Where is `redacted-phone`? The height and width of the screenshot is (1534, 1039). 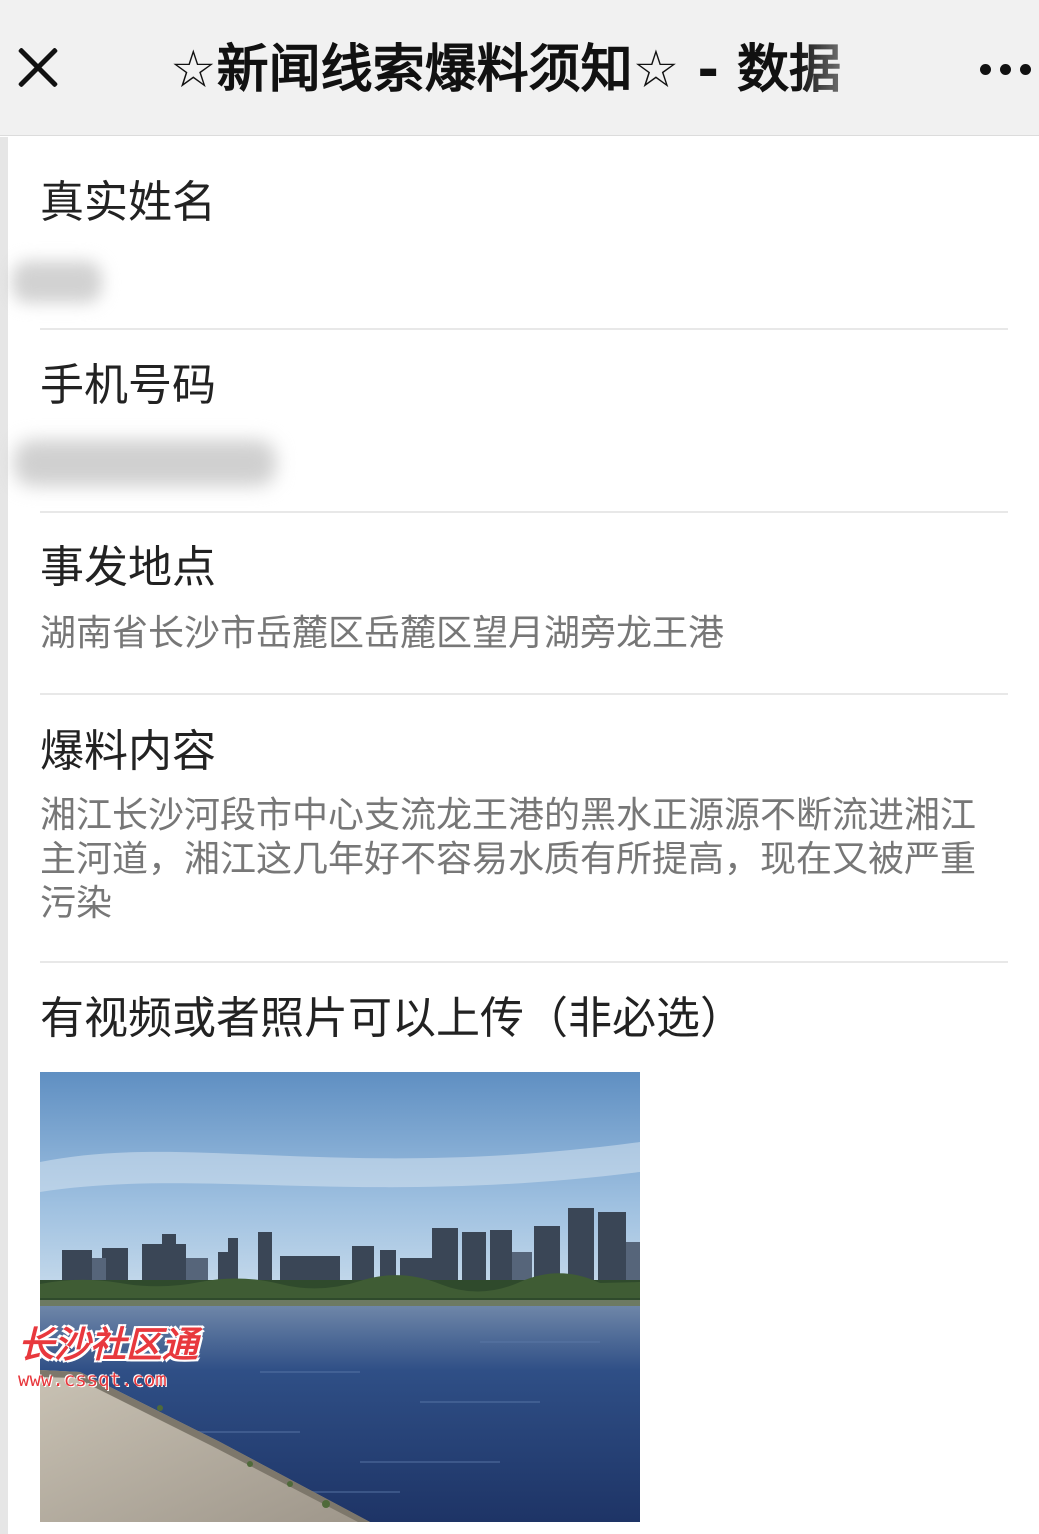
redacted-phone is located at coordinates (145, 463).